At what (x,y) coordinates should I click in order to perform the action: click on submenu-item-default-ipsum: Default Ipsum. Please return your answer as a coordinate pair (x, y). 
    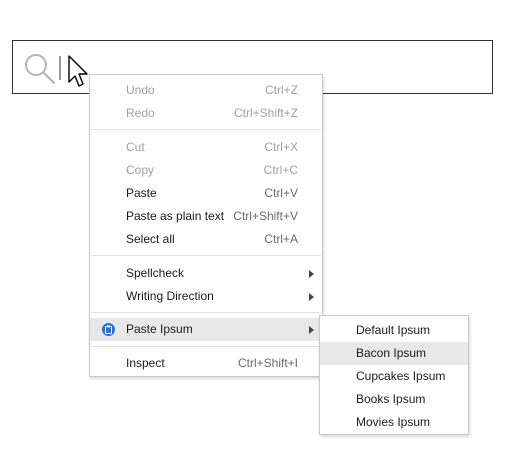
    Looking at the image, I should click on (394, 330).